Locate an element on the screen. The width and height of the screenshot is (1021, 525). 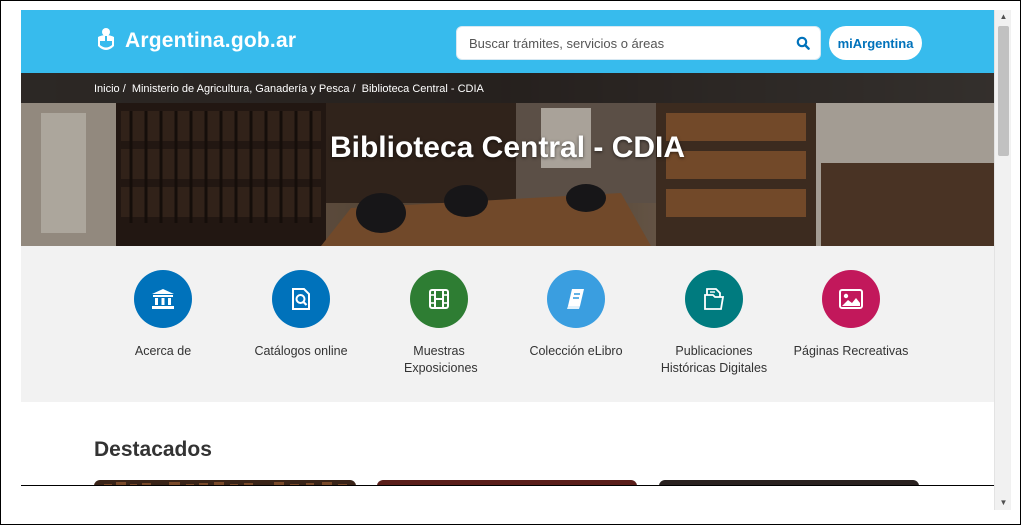
site-header: Argentina.gob.ar miArgentina is located at coordinates (507, 41).